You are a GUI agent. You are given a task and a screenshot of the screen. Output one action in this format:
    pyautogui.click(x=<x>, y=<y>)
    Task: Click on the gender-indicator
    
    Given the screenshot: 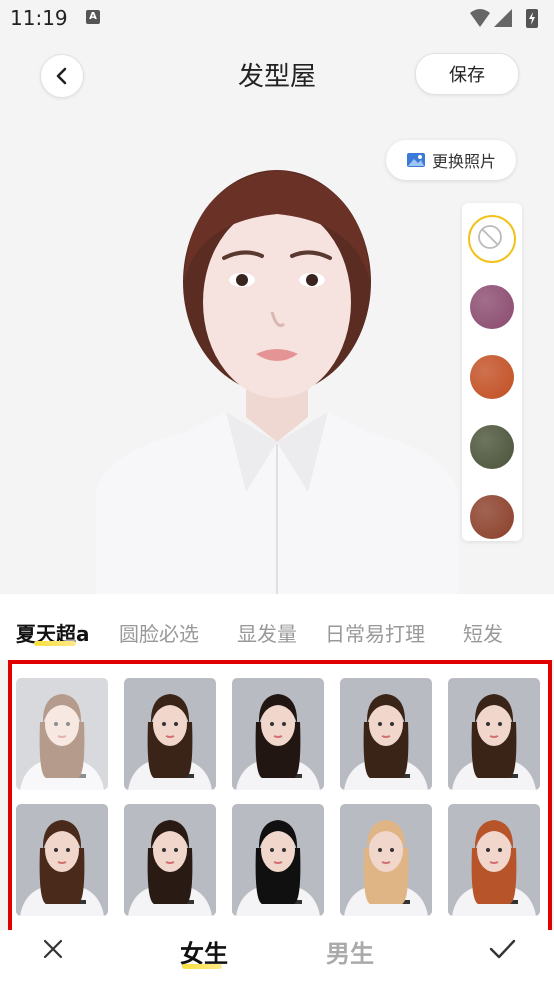 What is the action you would take?
    pyautogui.click(x=202, y=966)
    